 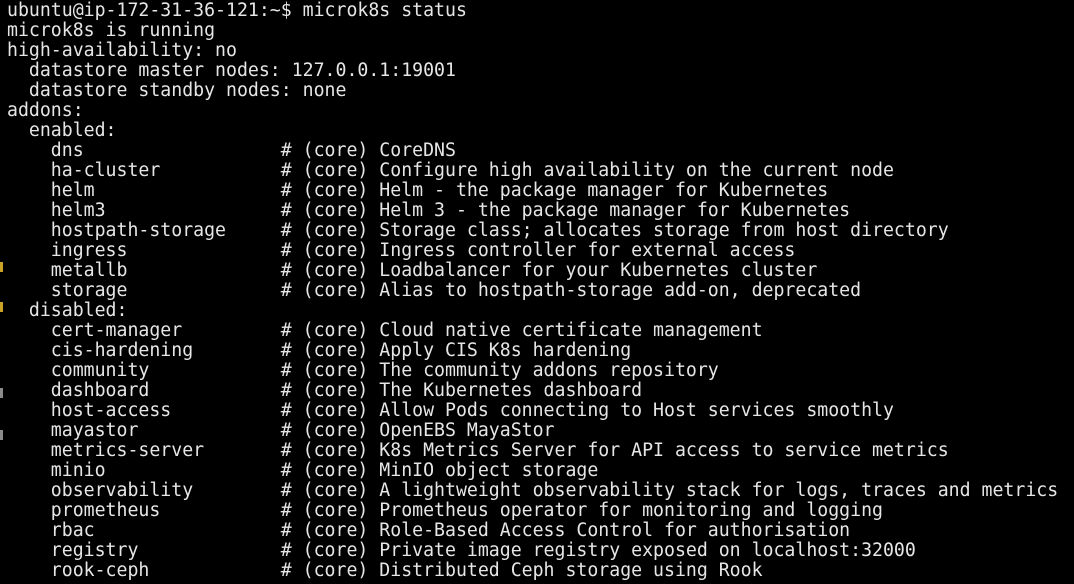 What do you see at coordinates (67, 311) in the screenshot?
I see `disabled-heading: disabled:` at bounding box center [67, 311].